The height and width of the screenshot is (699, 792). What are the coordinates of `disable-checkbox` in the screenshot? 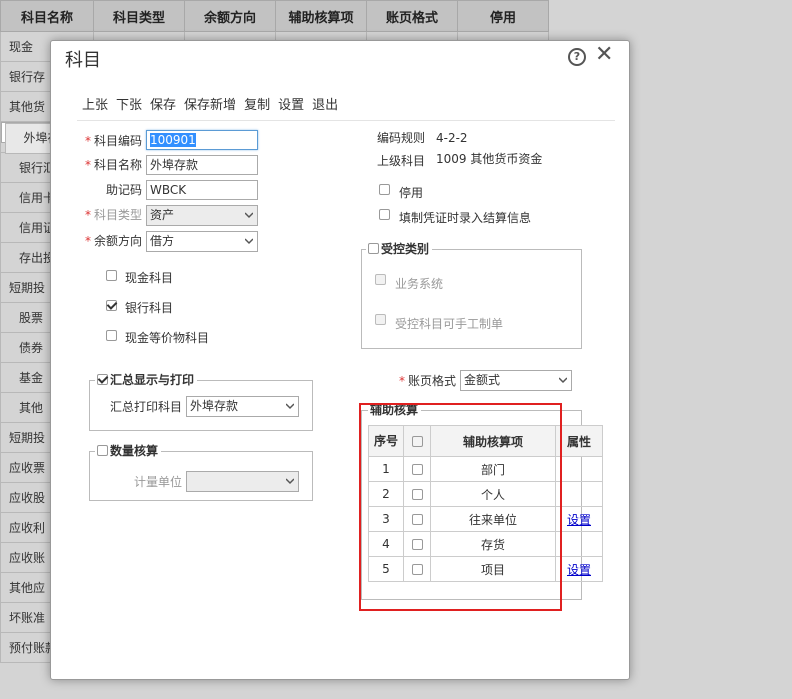 It's located at (384, 189).